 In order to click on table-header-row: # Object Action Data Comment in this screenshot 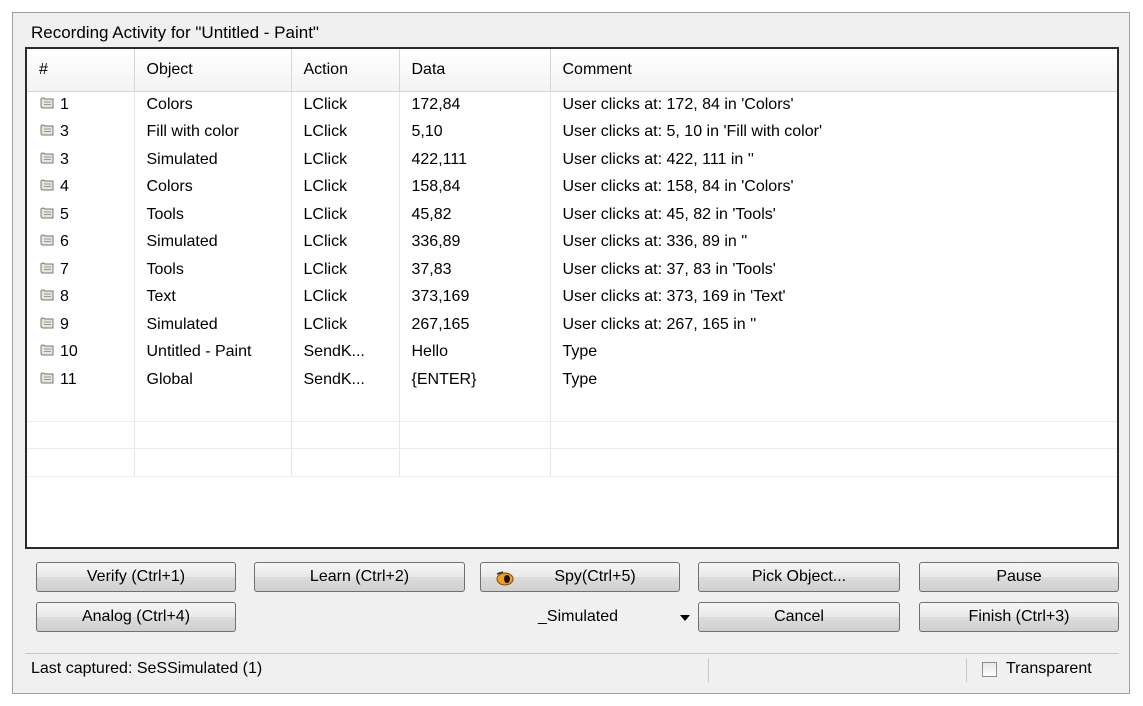, I will do `click(572, 70)`.